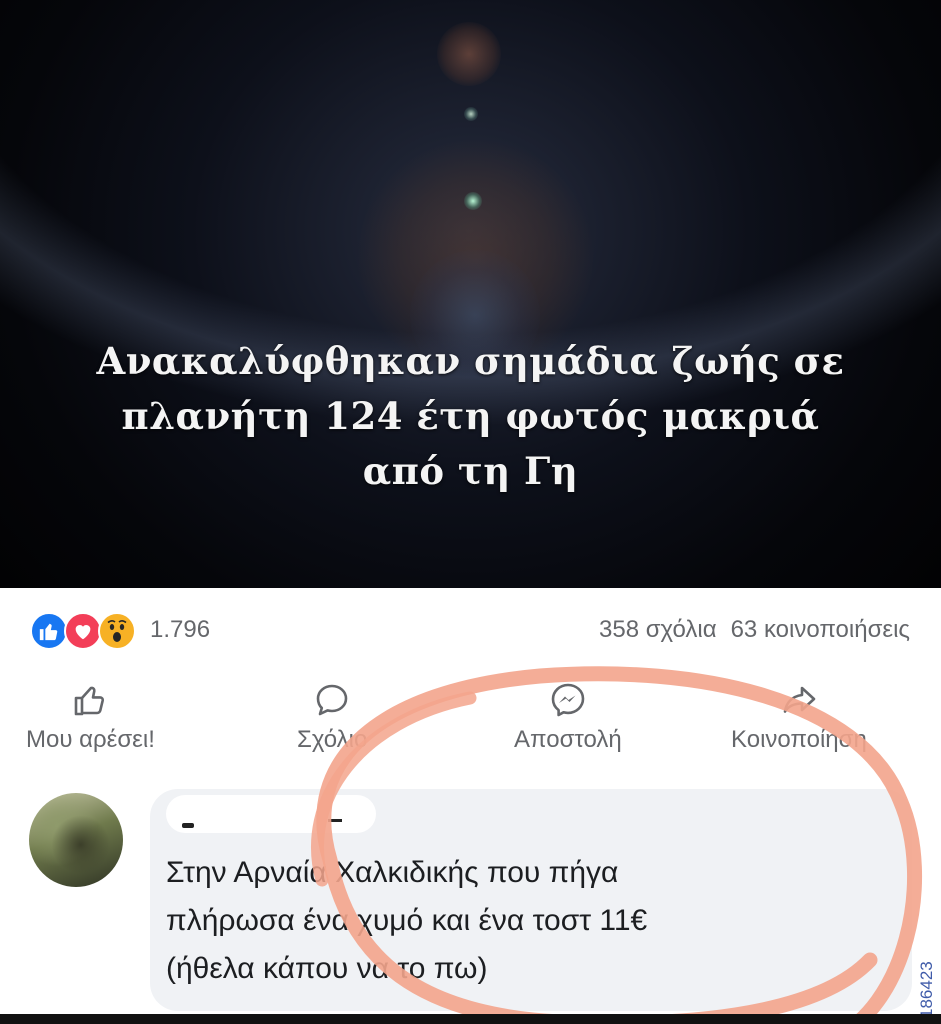 The width and height of the screenshot is (941, 1024). I want to click on comment-button: Σχόλιο, so click(332, 717).